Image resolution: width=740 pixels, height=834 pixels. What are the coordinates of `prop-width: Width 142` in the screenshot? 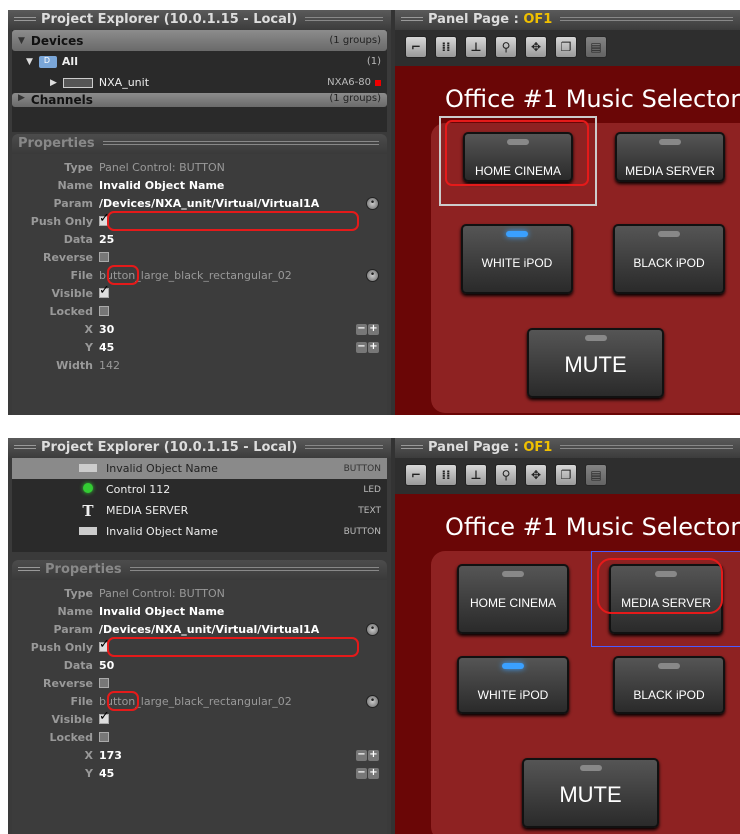 It's located at (199, 365).